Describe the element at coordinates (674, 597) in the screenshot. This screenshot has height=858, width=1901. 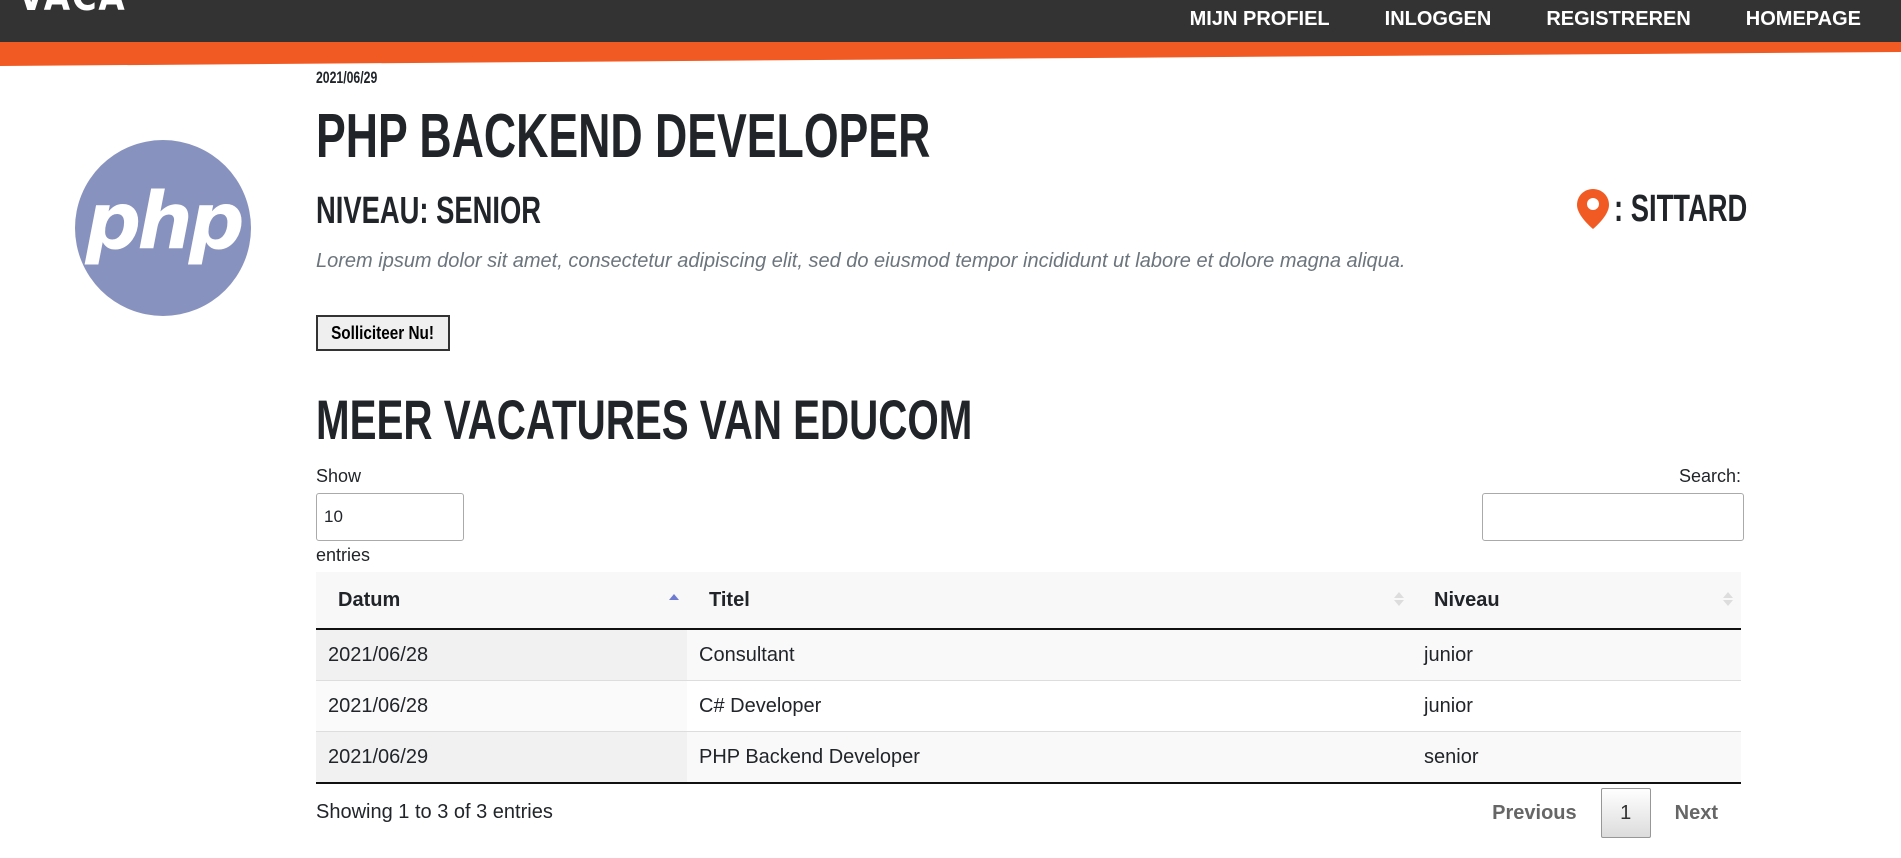
I see `sort-asc-icon` at that location.